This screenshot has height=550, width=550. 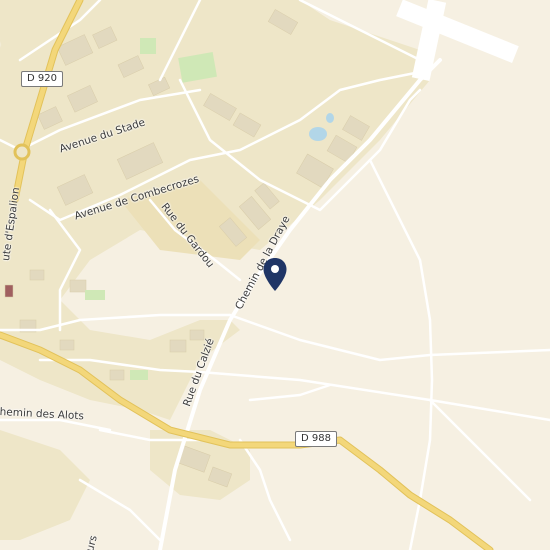 I want to click on road-shield-d988: D 988, so click(x=316, y=439).